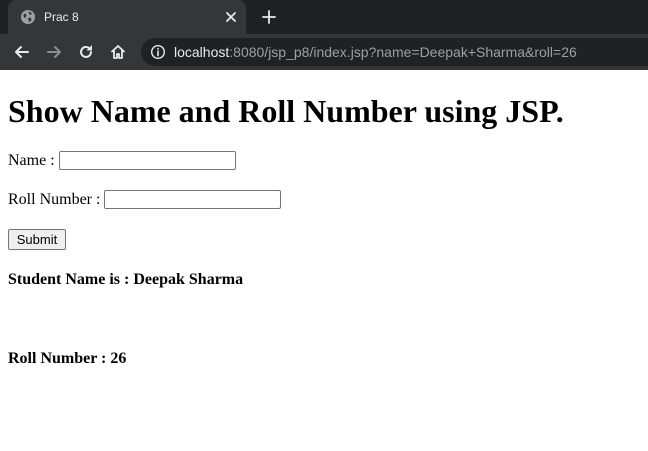  What do you see at coordinates (67, 358) in the screenshot?
I see `roll-number-result: Roll Number : 26` at bounding box center [67, 358].